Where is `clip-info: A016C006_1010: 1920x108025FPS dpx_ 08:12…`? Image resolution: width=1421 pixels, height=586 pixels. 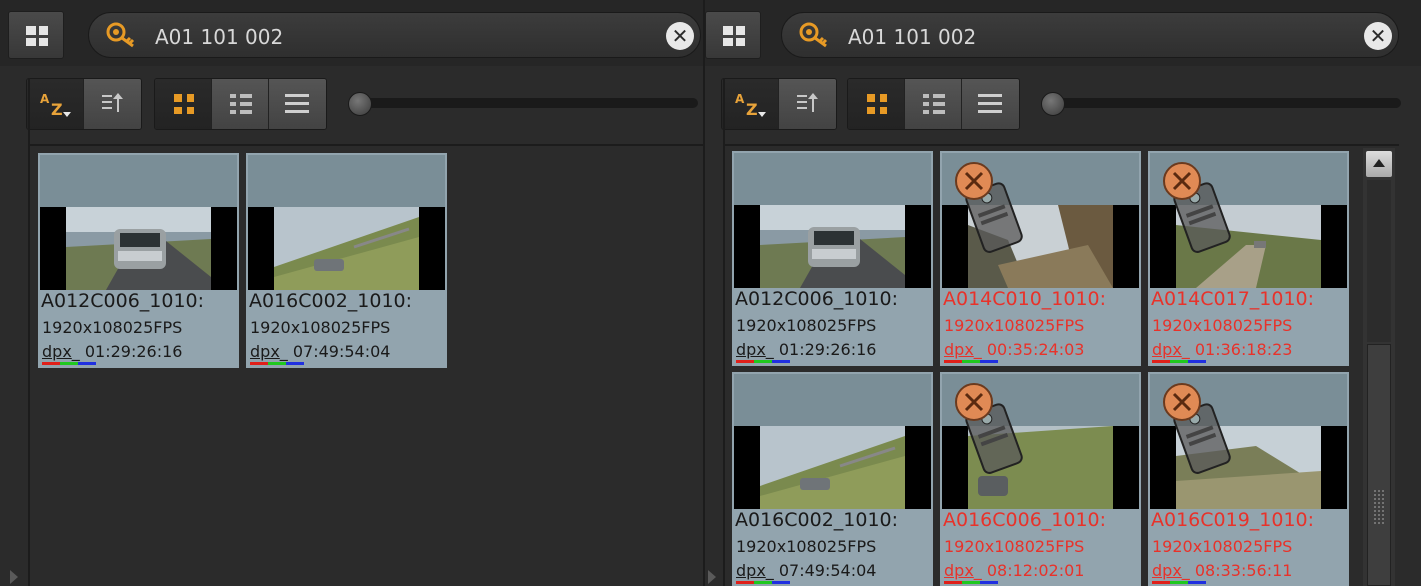 clip-info: A016C006_1010: 1920x108025FPS dpx_ 08:12… is located at coordinates (1040, 547).